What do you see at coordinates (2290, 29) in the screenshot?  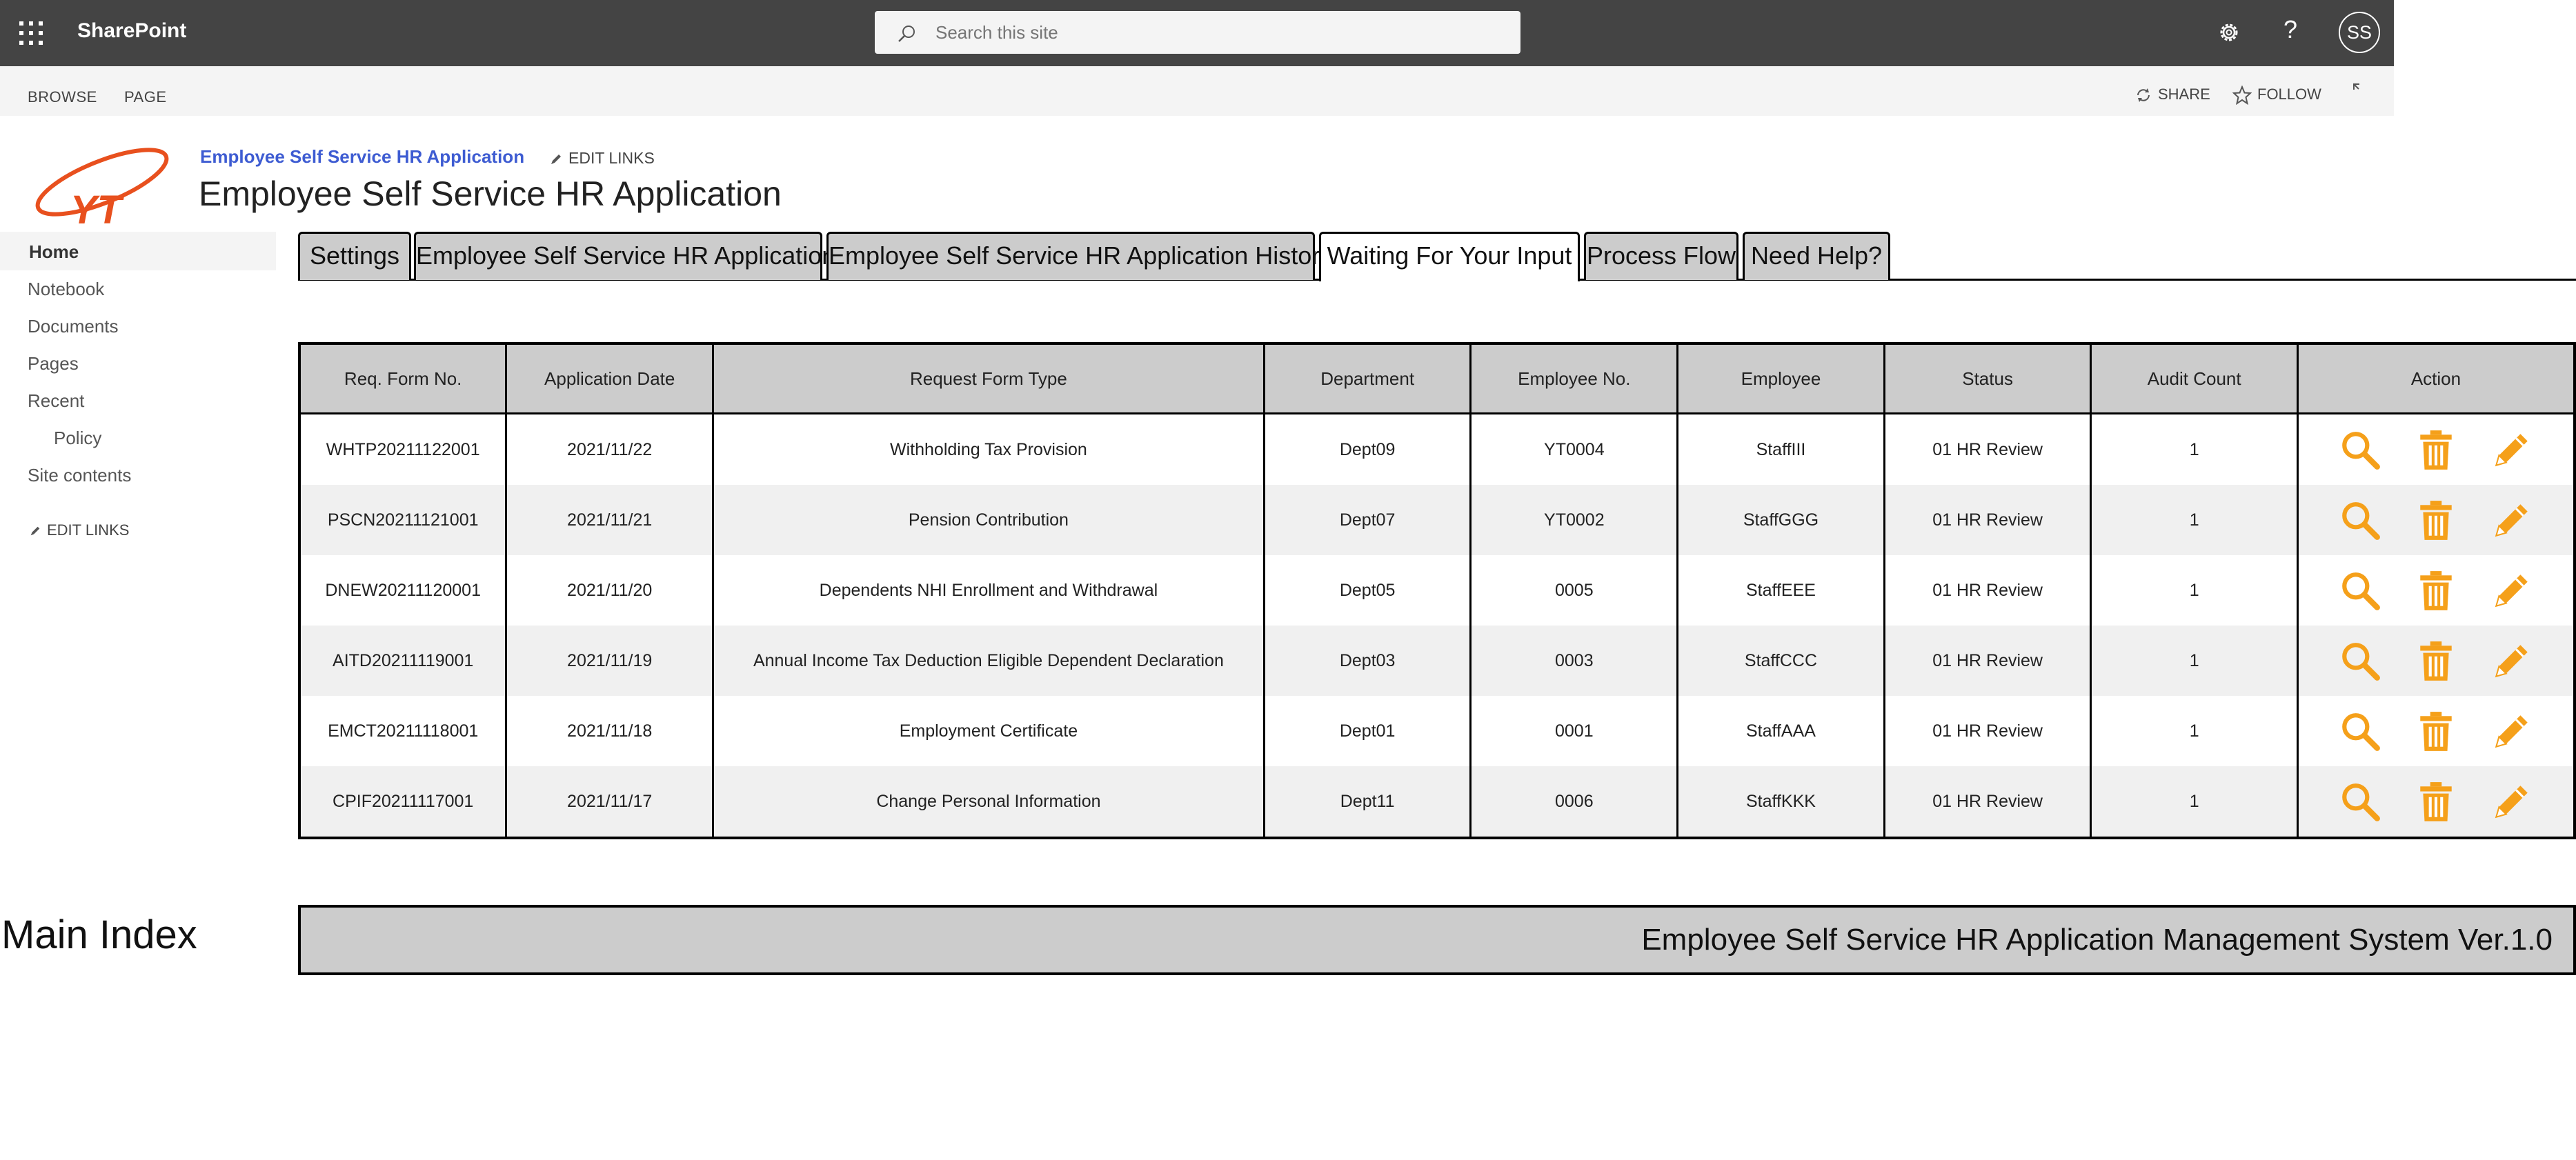 I see `help-icon: ?` at bounding box center [2290, 29].